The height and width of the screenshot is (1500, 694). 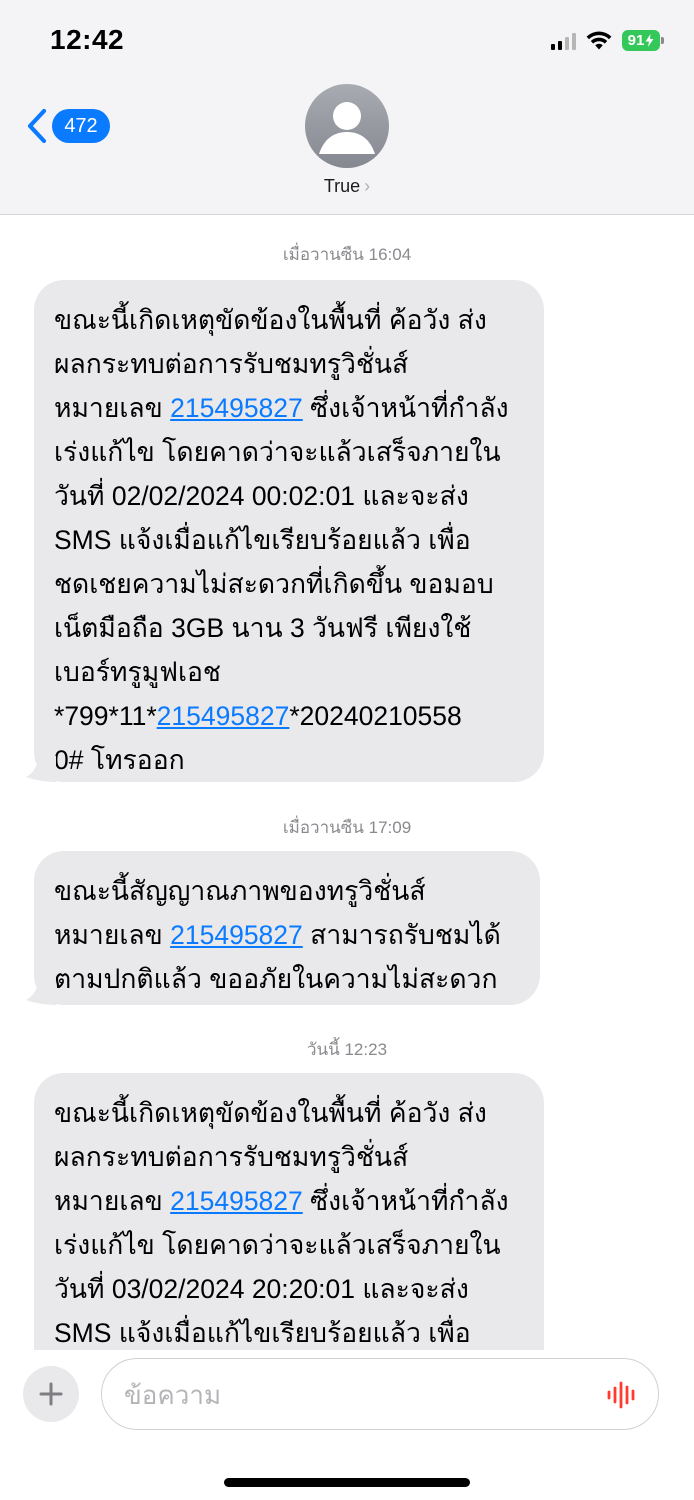 I want to click on message-line: วันที่ 03/02/2024 20:20:01 และจะส่ง, so click(x=289, y=1289).